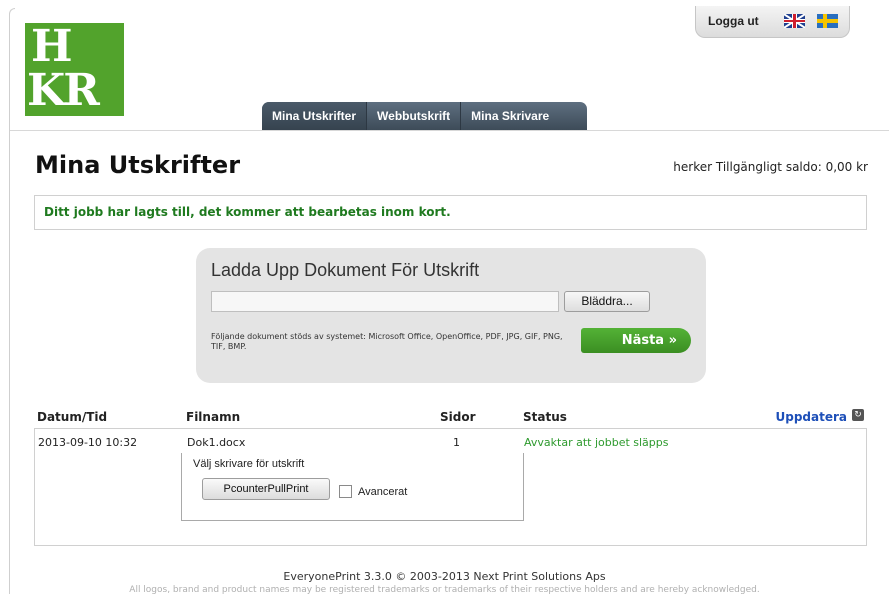  What do you see at coordinates (72, 417) in the screenshot?
I see `column-header-date: Datum/Tid` at bounding box center [72, 417].